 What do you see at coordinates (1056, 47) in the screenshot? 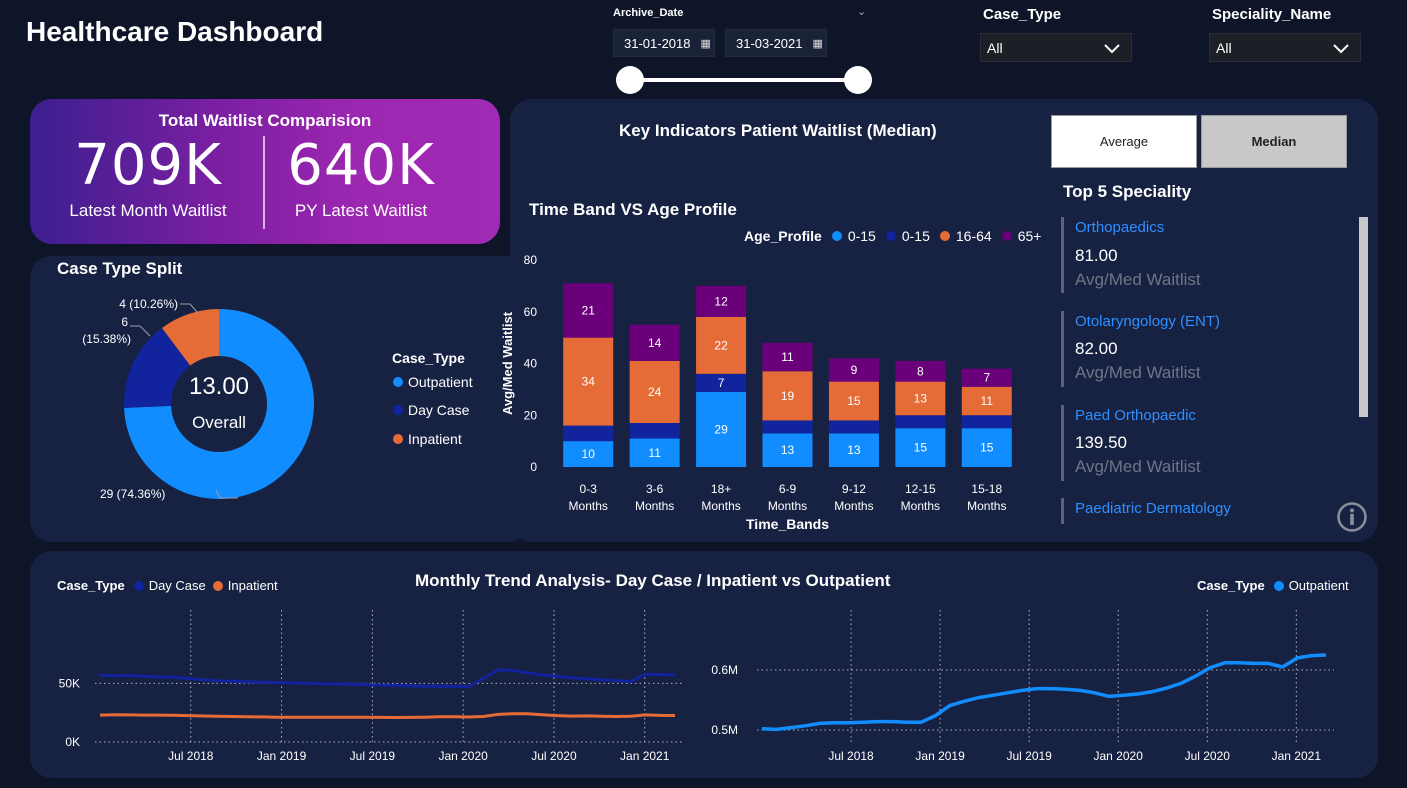
I see `case-type-dropdown: All` at bounding box center [1056, 47].